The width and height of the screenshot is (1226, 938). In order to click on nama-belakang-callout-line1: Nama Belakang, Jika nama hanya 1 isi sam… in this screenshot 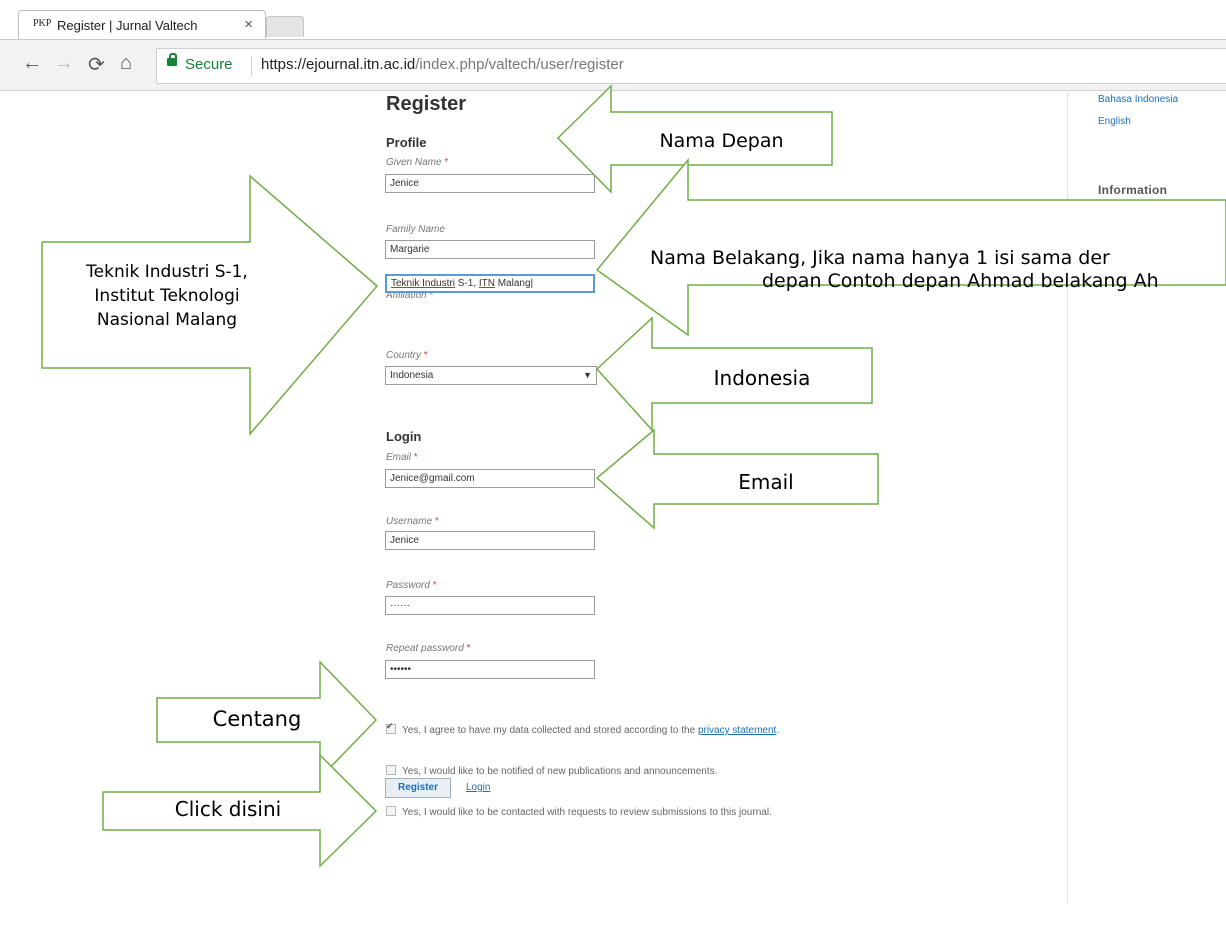, I will do `click(880, 258)`.